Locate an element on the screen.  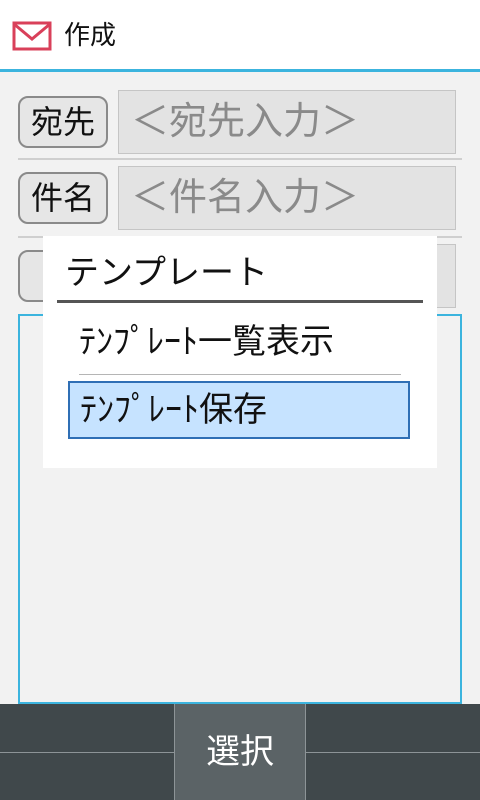
bottom-divider-right is located at coordinates (393, 752).